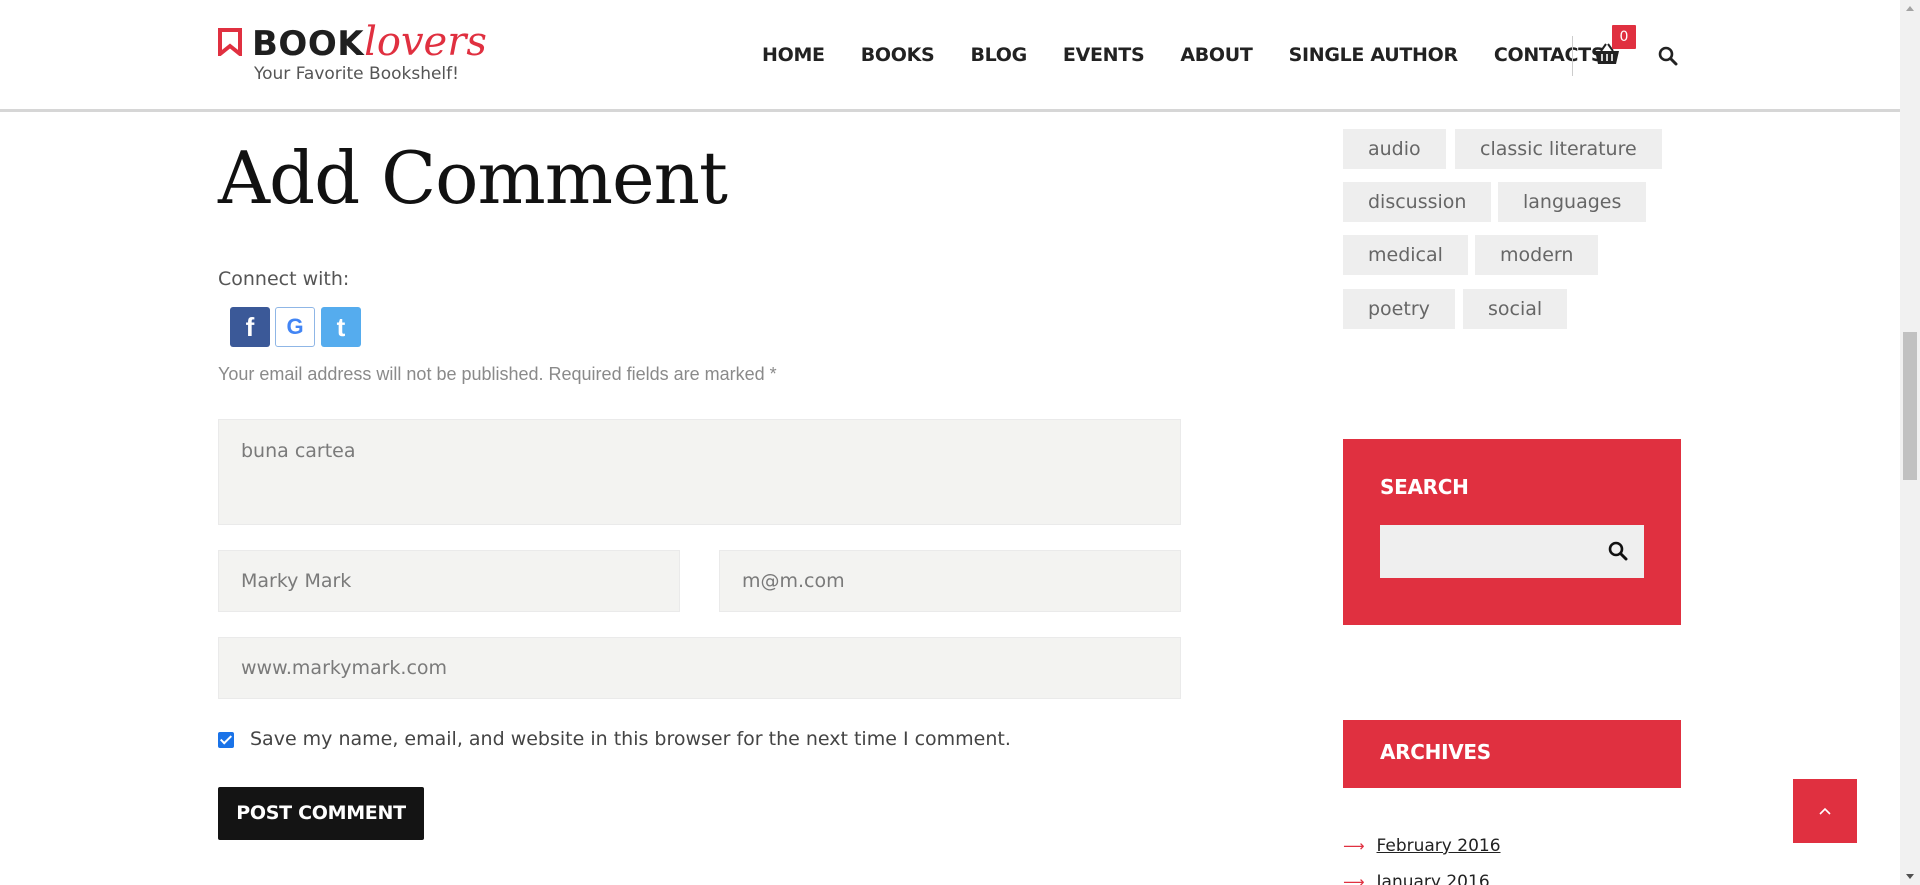 Image resolution: width=1920 pixels, height=885 pixels. I want to click on twitter-icon: t, so click(341, 326).